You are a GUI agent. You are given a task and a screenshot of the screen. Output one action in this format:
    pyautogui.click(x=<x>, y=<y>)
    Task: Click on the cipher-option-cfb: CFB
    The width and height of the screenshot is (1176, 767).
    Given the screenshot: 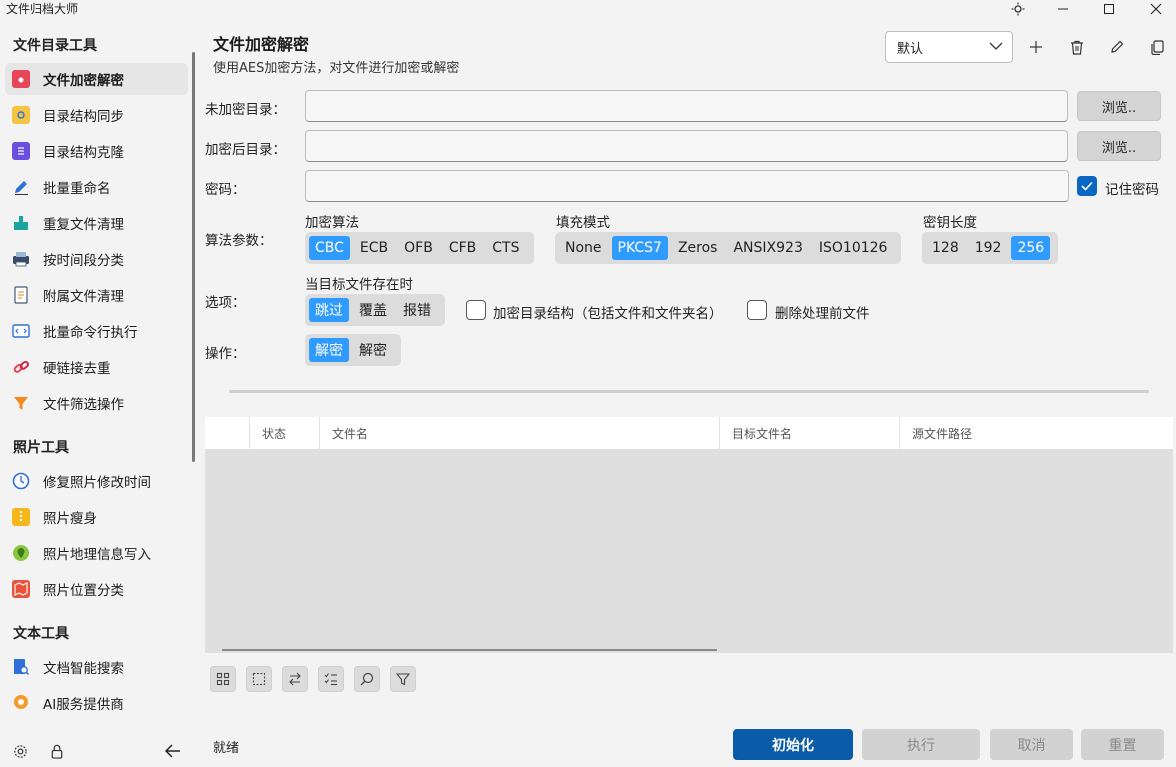 What is the action you would take?
    pyautogui.click(x=462, y=248)
    